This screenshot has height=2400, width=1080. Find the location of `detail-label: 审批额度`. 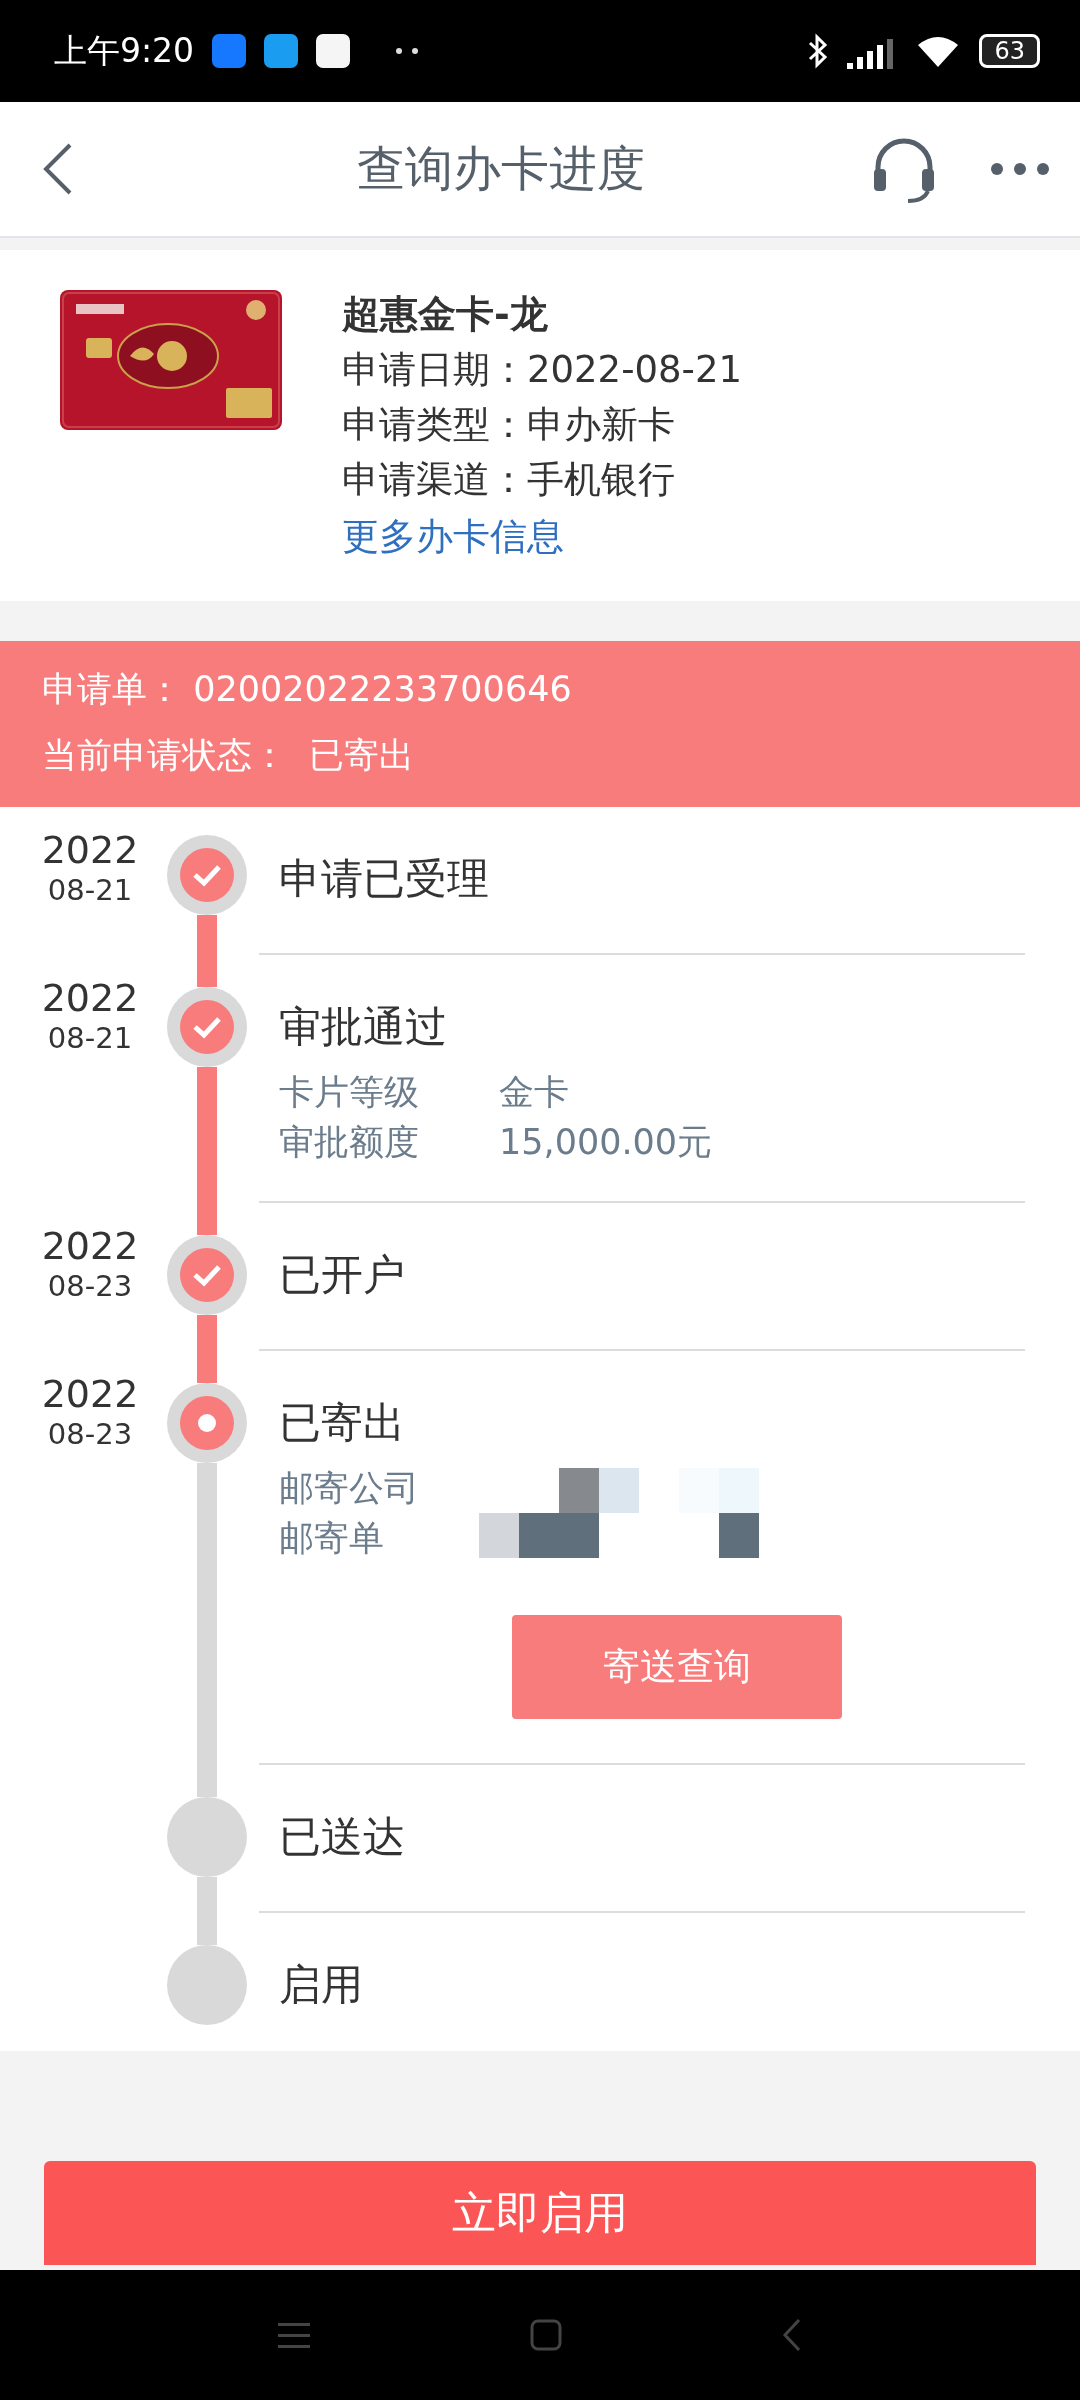

detail-label: 审批额度 is located at coordinates (349, 1142).